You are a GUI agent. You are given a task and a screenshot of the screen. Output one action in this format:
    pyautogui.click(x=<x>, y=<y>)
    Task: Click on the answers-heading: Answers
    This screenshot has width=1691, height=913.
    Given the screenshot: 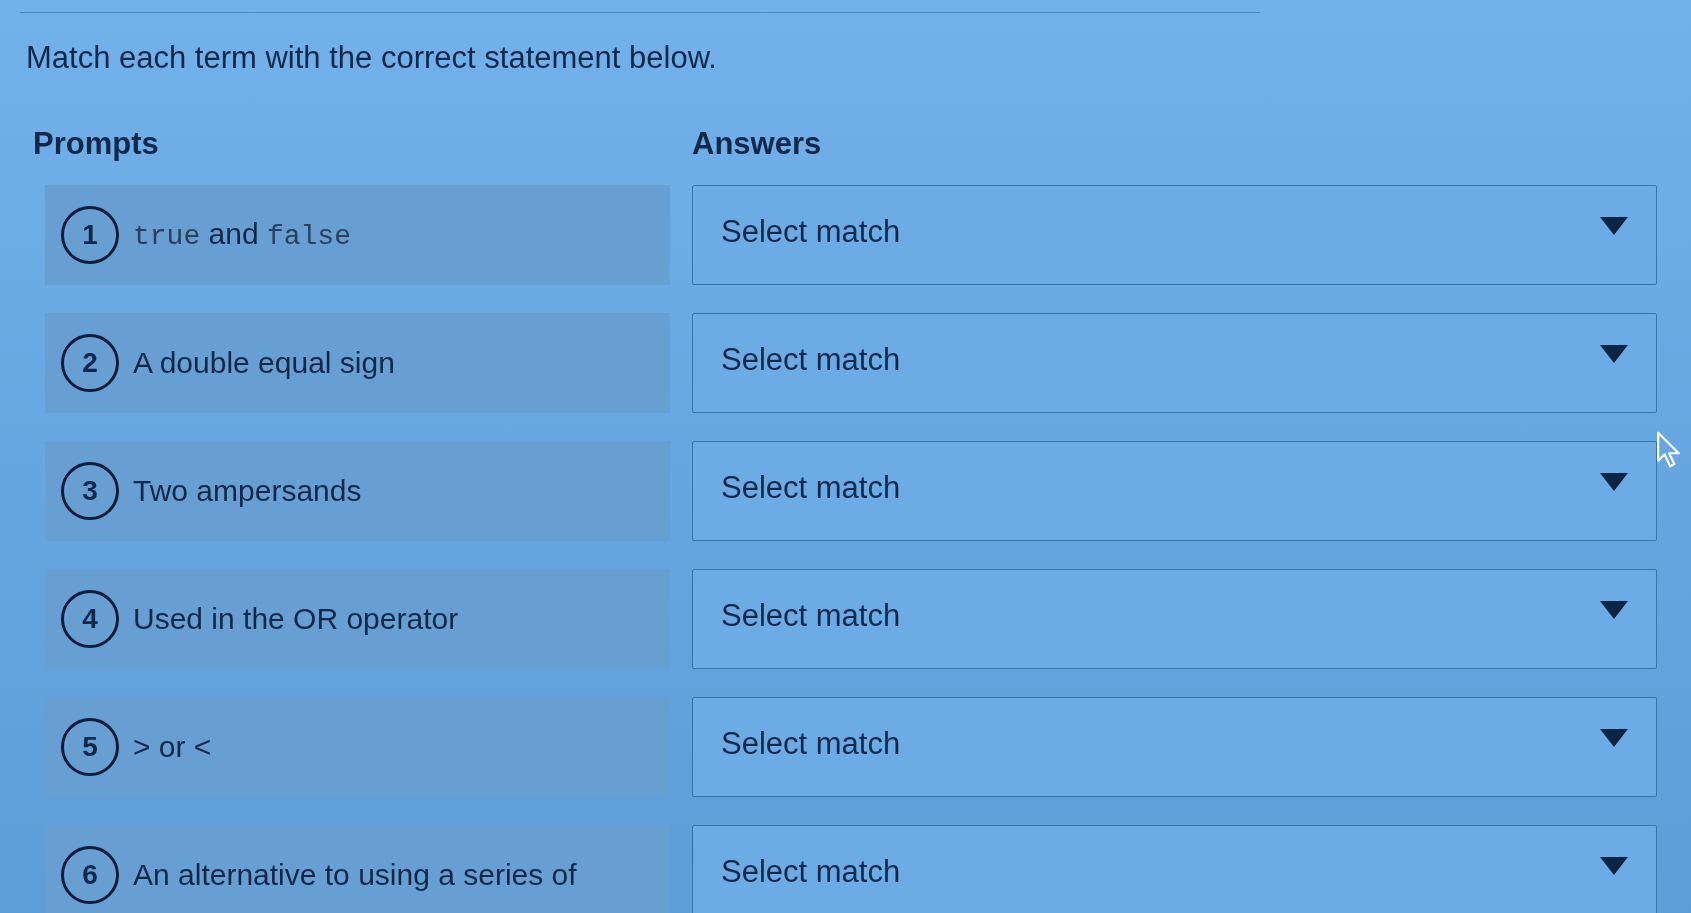 What is the action you would take?
    pyautogui.click(x=757, y=144)
    